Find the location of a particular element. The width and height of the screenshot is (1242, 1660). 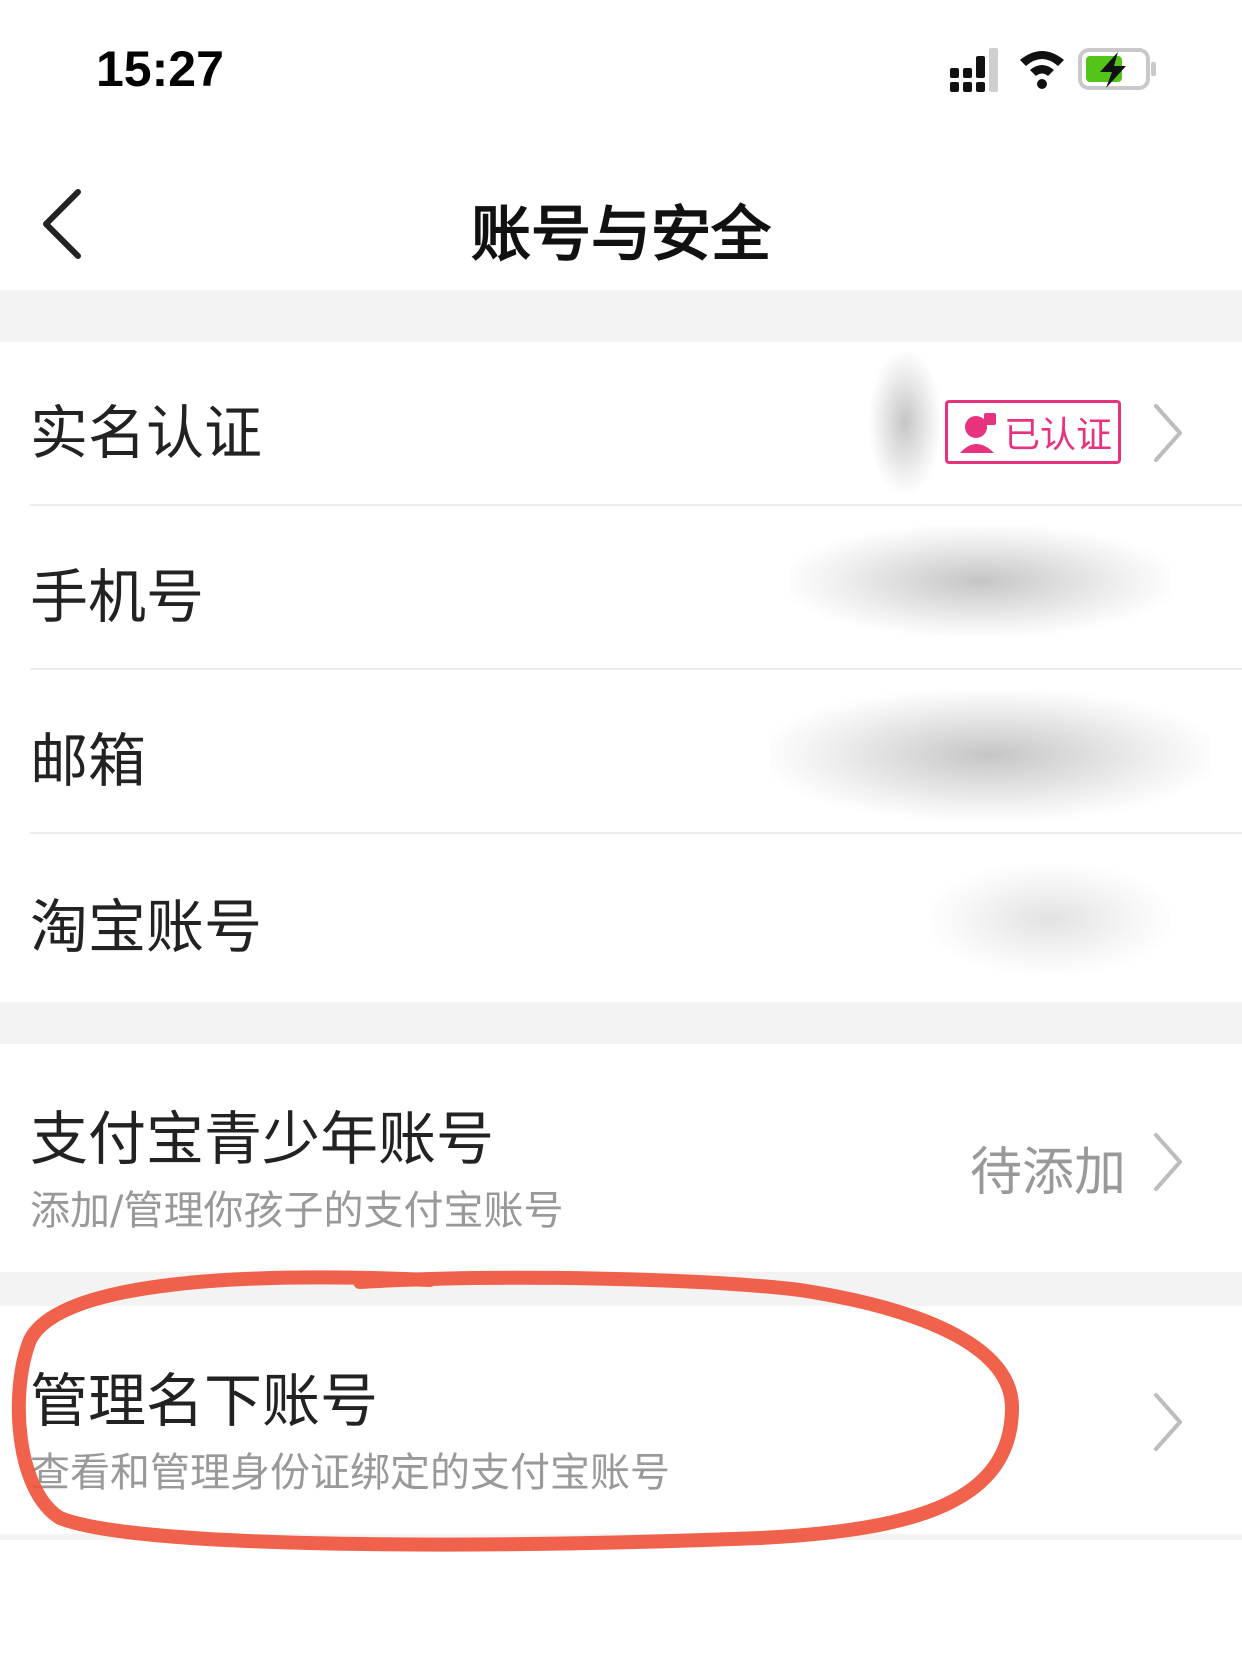

wifi-icon is located at coordinates (1042, 70).